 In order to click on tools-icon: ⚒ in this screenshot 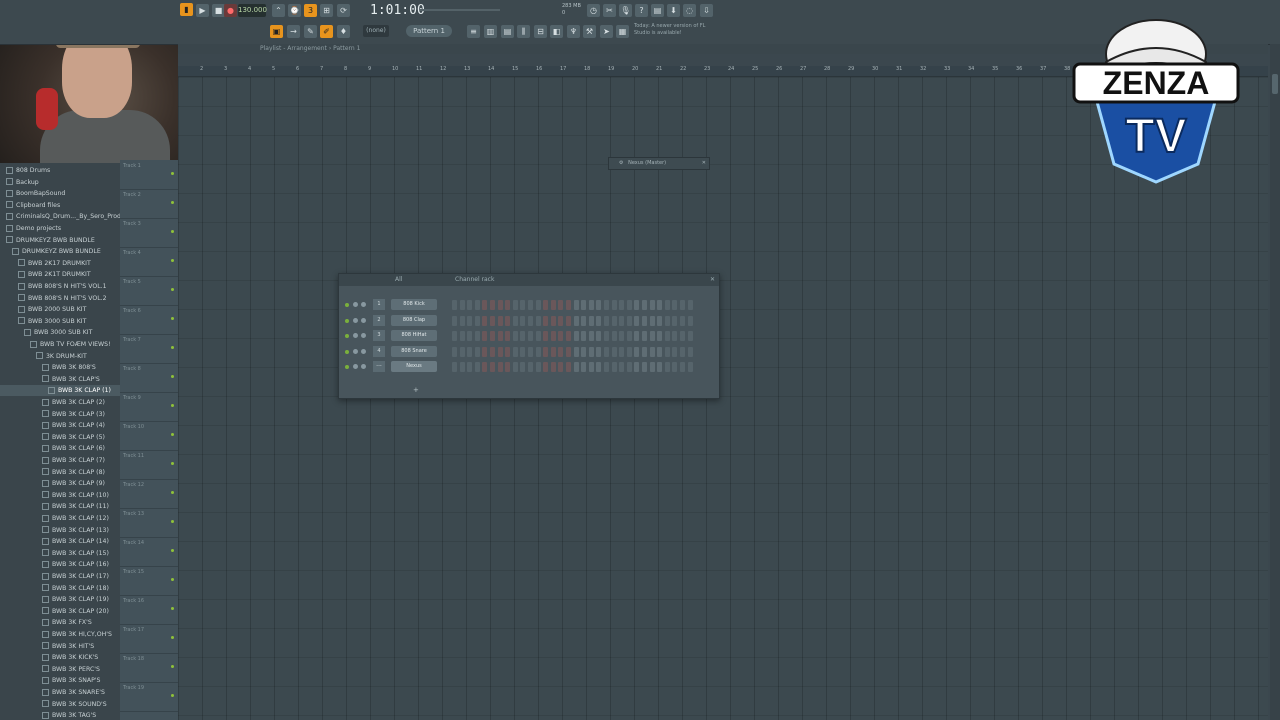, I will do `click(589, 31)`.